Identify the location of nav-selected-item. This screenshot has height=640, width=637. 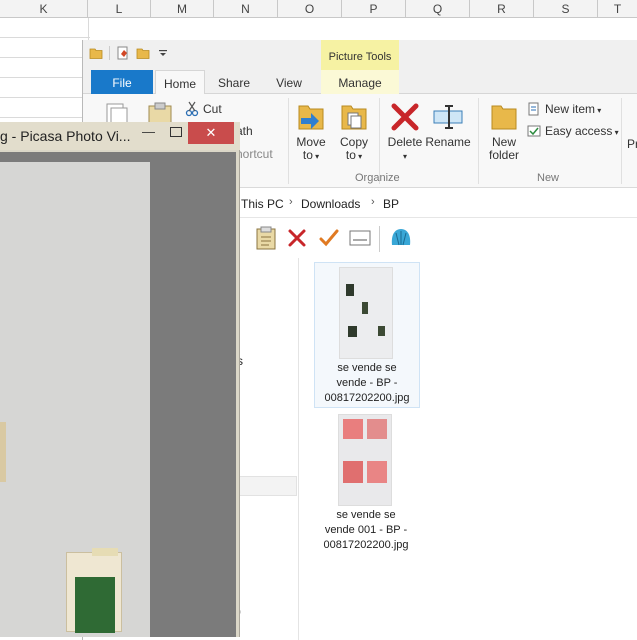
(267, 486).